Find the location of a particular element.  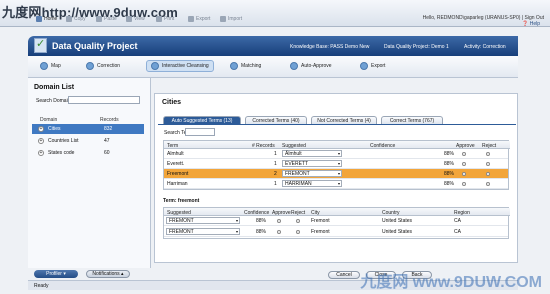

table-row: Almhult 1 Älmhult ▾ 88% is located at coordinates (336, 154).